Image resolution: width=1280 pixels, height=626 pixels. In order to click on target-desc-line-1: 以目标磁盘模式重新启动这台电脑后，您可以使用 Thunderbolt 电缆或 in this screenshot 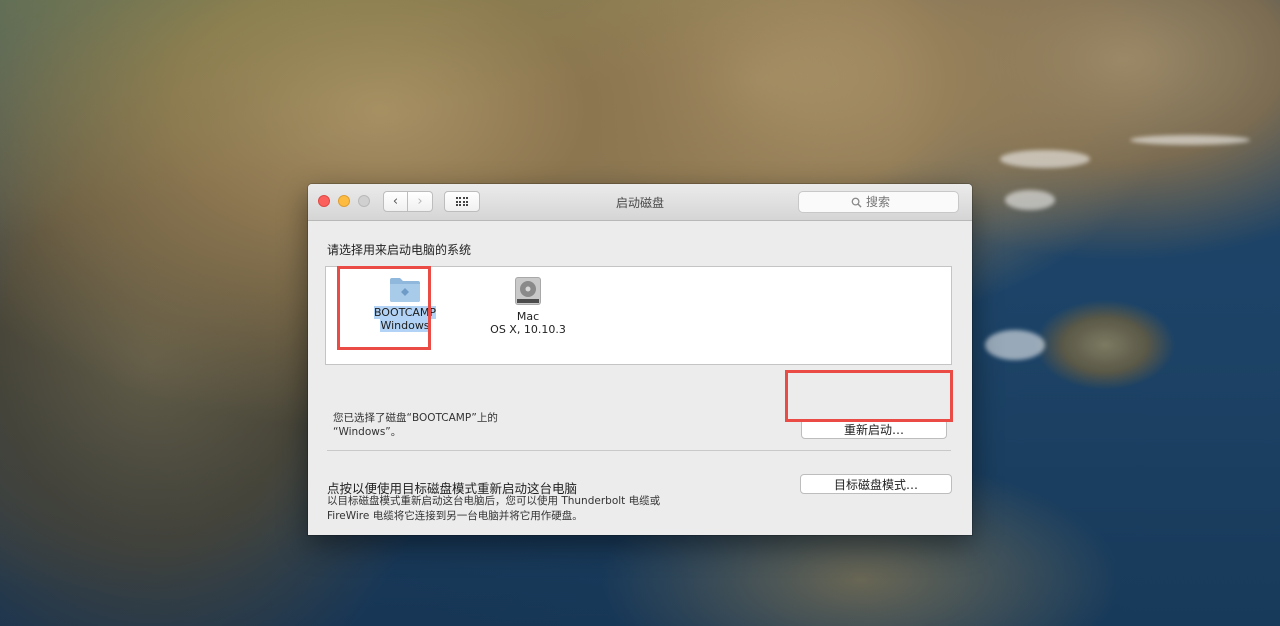, I will do `click(494, 501)`.